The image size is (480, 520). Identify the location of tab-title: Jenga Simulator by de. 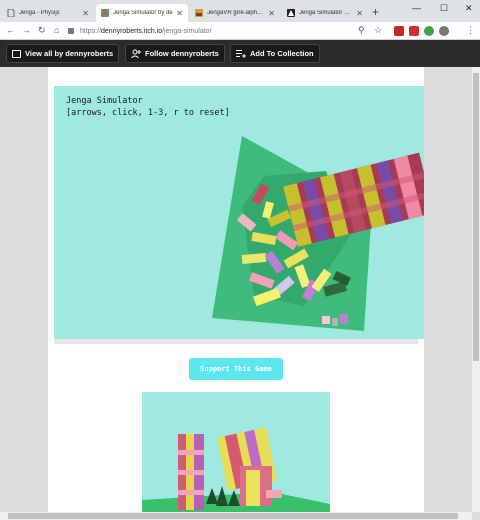
(143, 13).